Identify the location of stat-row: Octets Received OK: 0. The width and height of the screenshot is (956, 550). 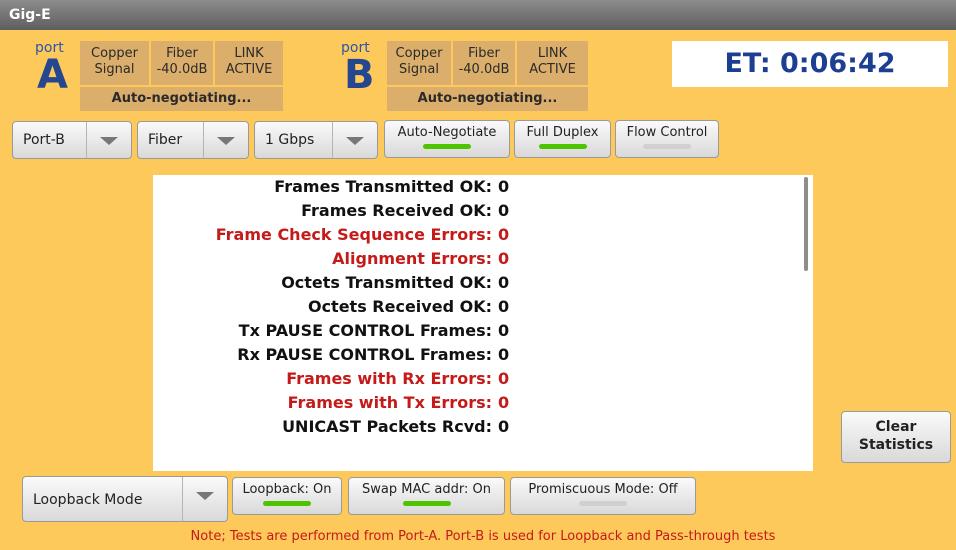
(483, 307).